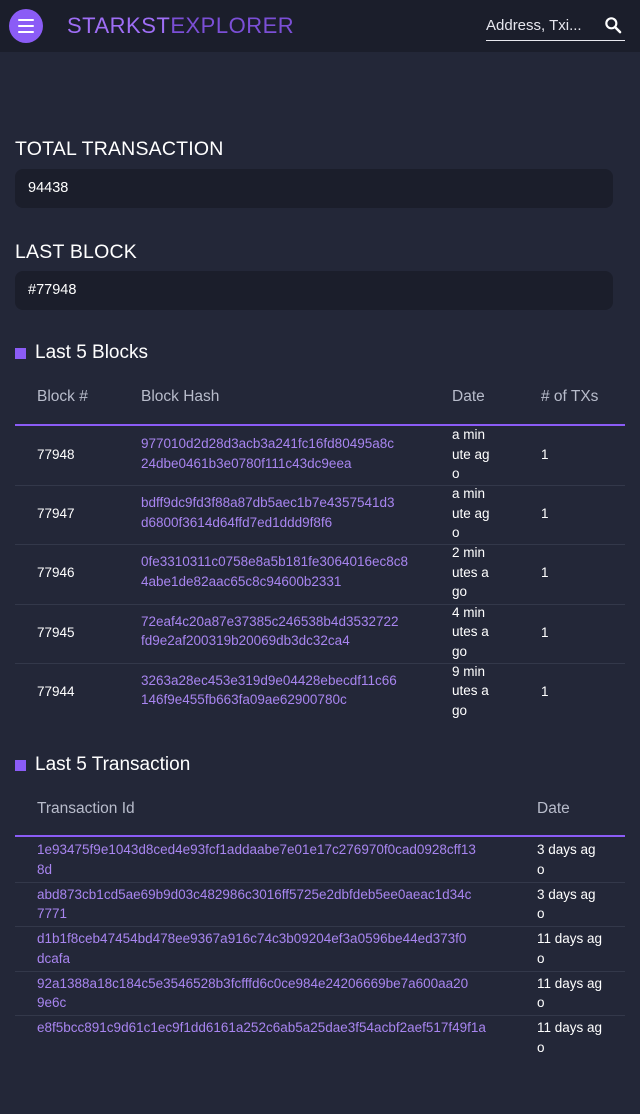 Image resolution: width=640 pixels, height=1114 pixels. What do you see at coordinates (282, 870) in the screenshot?
I see `transaction-id-link-line2: 8d` at bounding box center [282, 870].